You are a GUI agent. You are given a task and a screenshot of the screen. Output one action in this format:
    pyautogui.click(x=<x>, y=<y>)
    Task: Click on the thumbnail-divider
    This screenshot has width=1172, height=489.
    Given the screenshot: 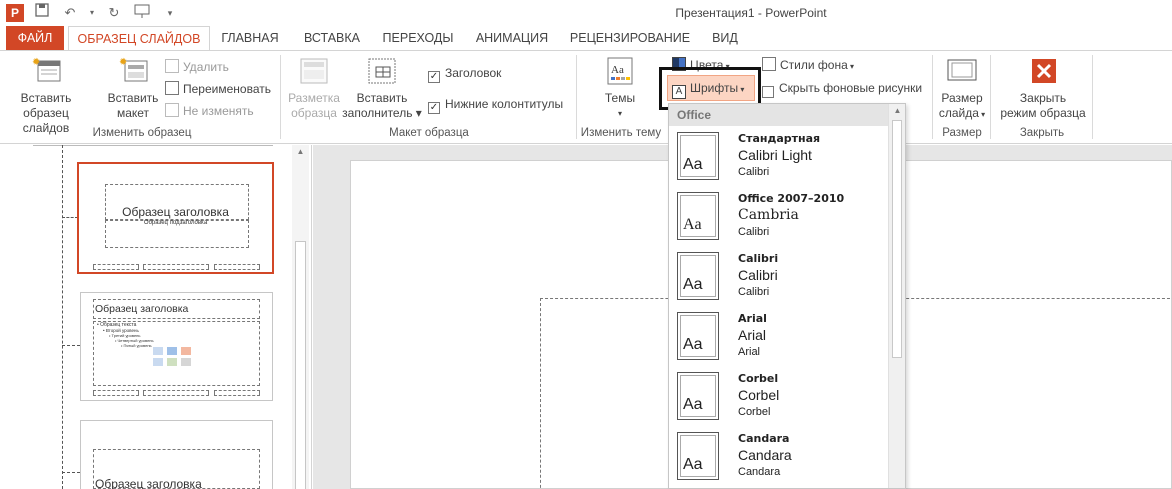 What is the action you would take?
    pyautogui.click(x=153, y=145)
    